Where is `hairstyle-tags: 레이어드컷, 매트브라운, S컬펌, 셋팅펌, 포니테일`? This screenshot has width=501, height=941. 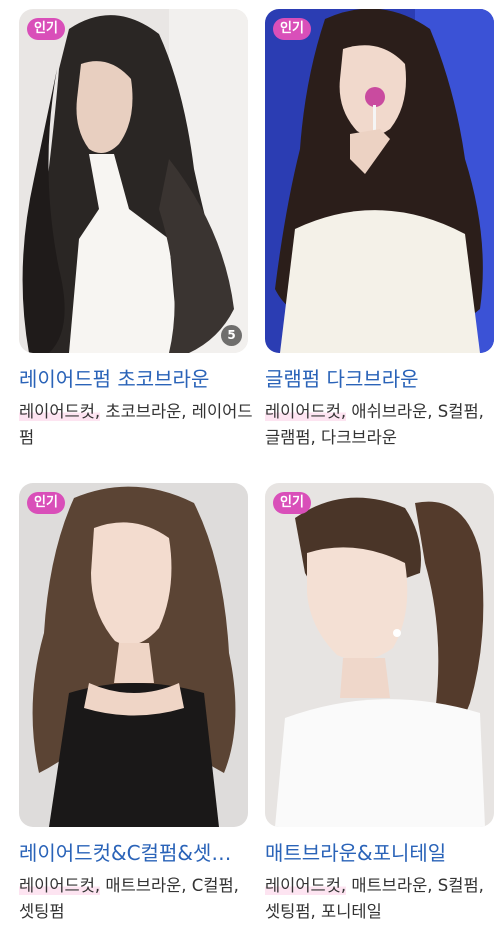 hairstyle-tags: 레이어드컷, 매트브라운, S컬펌, 셋팅펌, 포니테일 is located at coordinates (383, 899).